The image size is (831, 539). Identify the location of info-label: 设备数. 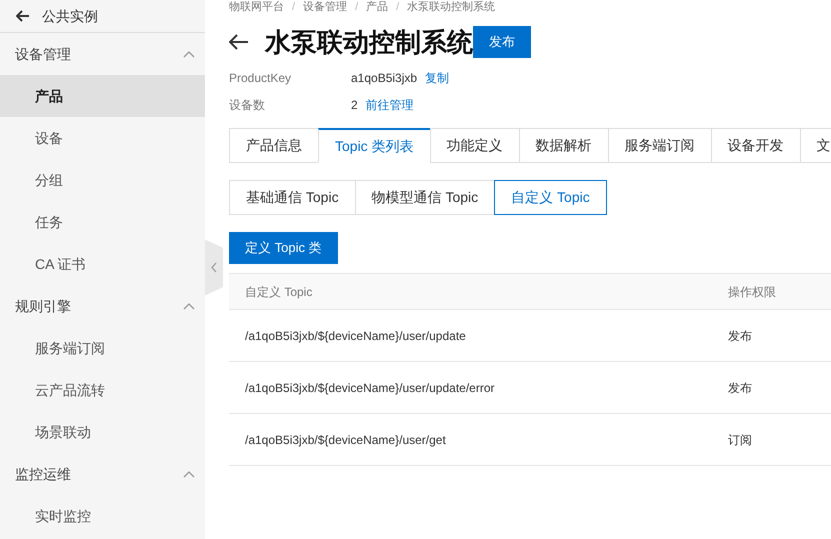
(247, 105).